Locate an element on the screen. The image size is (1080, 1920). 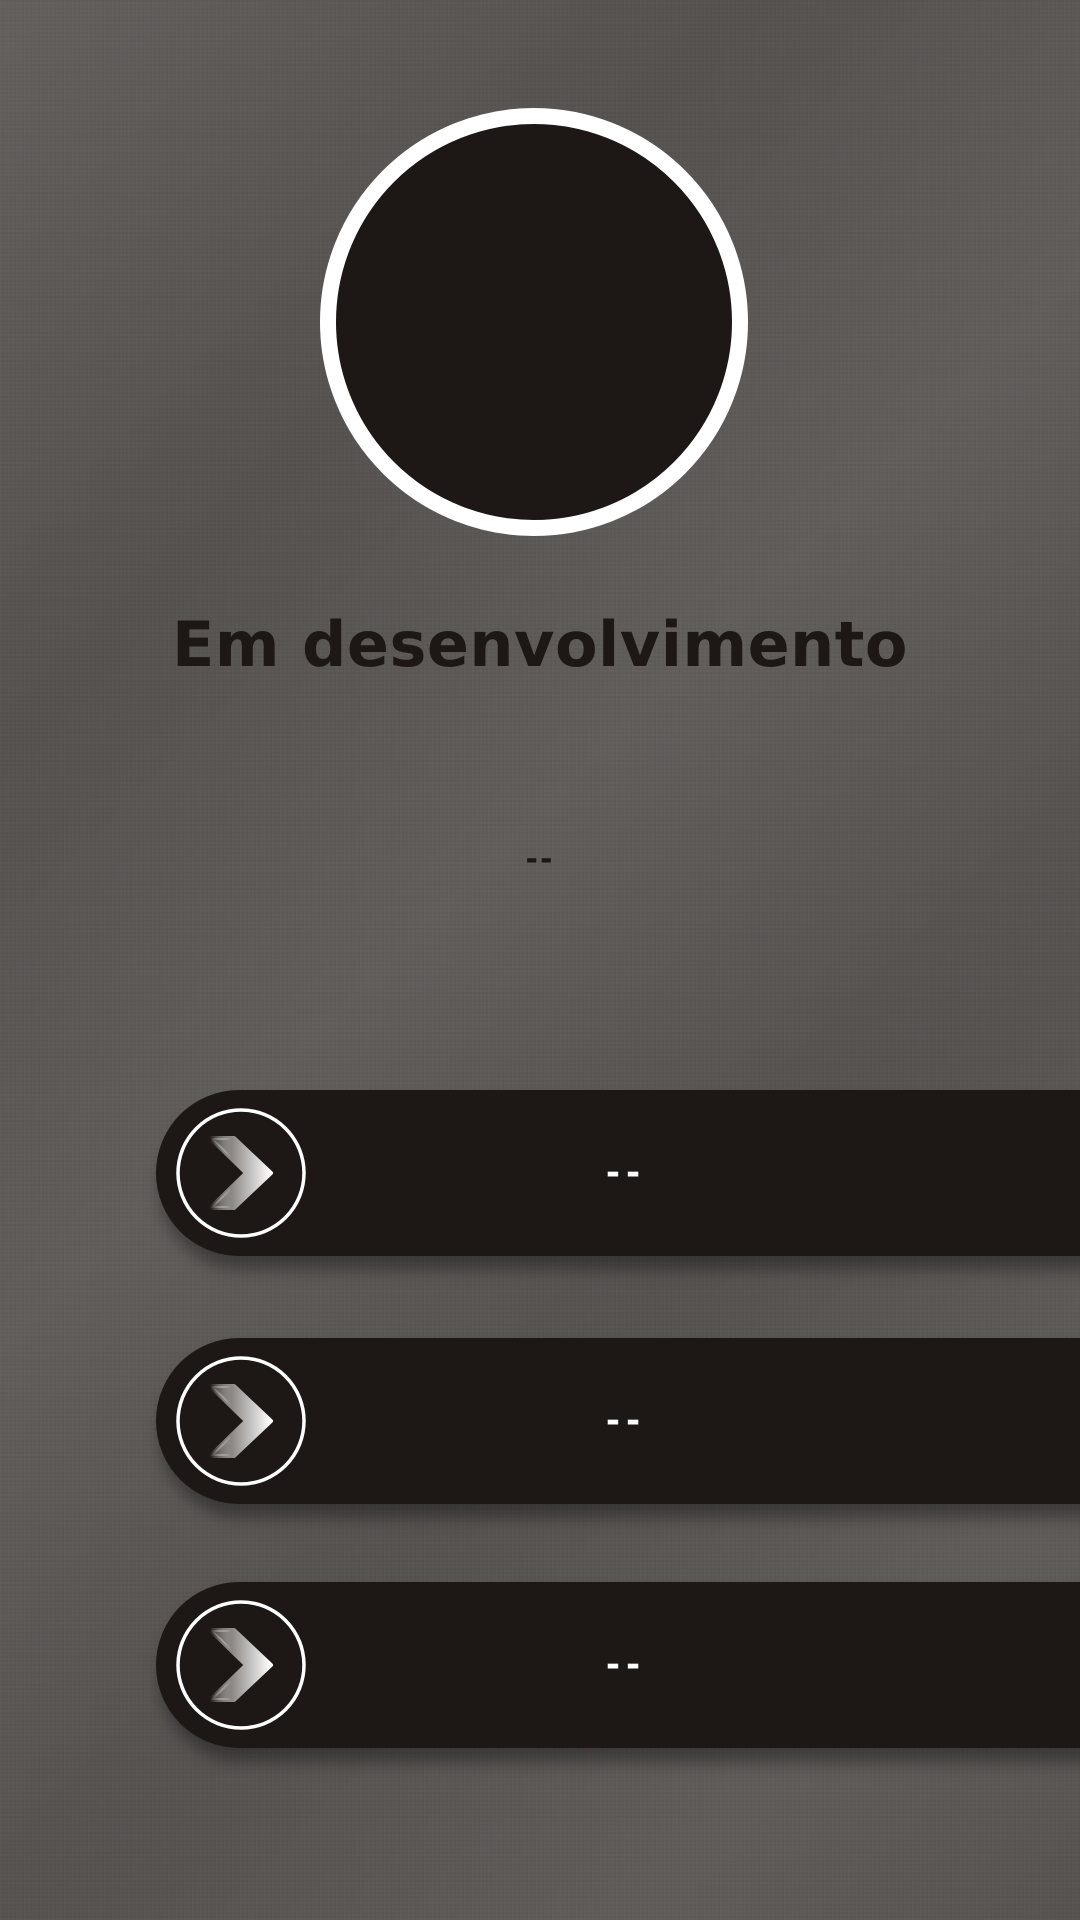
status-subtitle: -- is located at coordinates (540, 859).